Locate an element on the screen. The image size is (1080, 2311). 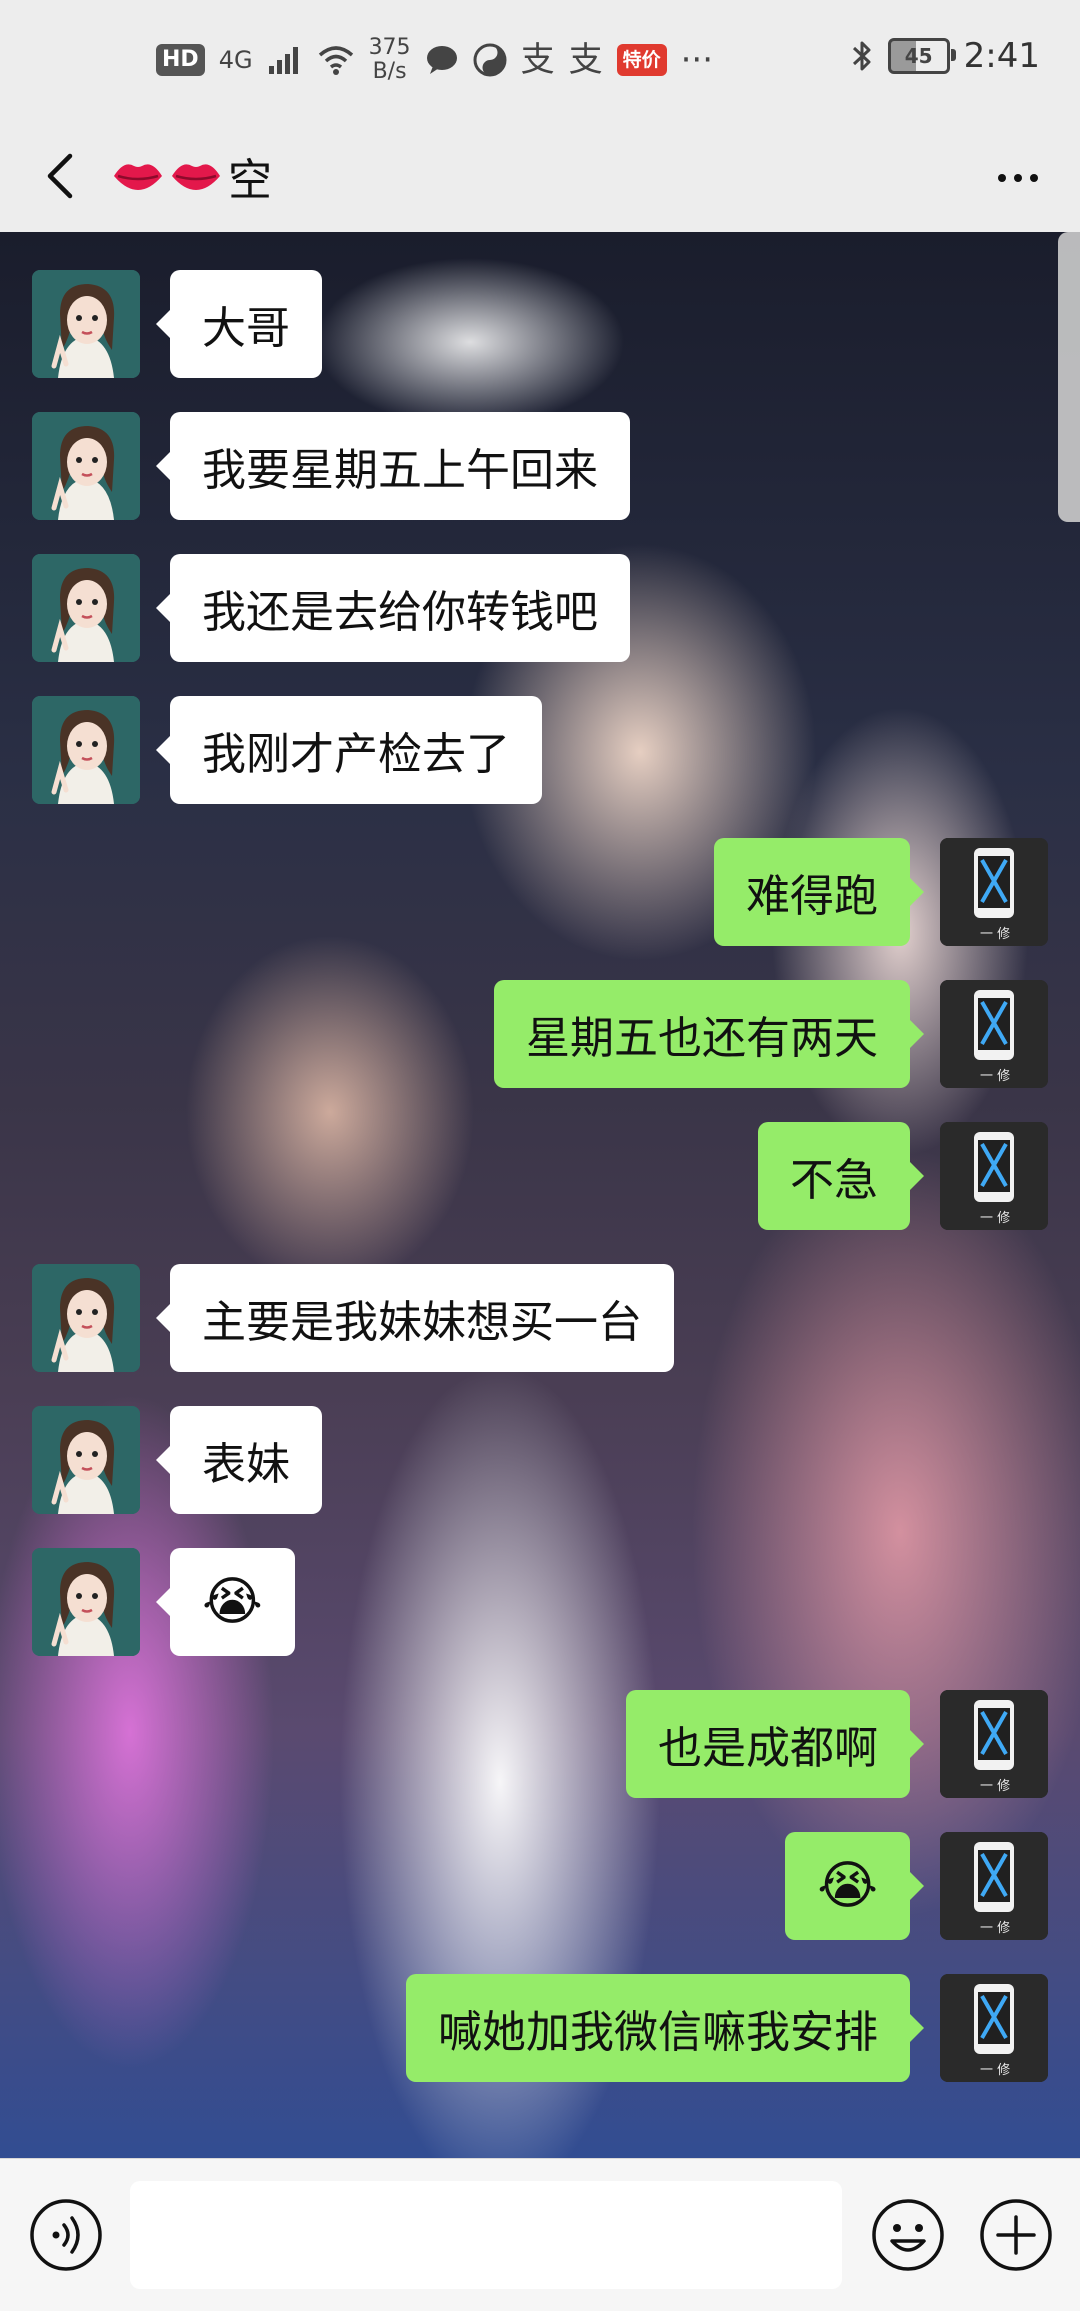
message-row: 主要是我妹妹想买一台 is located at coordinates (353, 1318).